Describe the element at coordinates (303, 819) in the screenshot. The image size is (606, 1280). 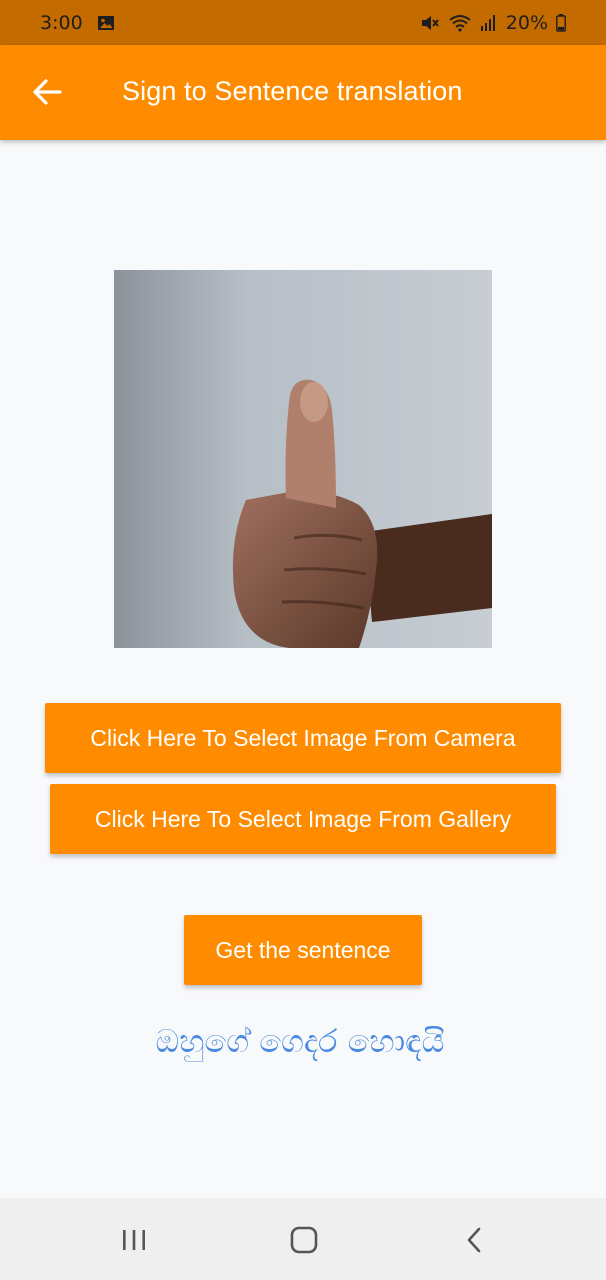
I see `select-from-gallery-button: Click Here To Select Image From Gallery` at that location.